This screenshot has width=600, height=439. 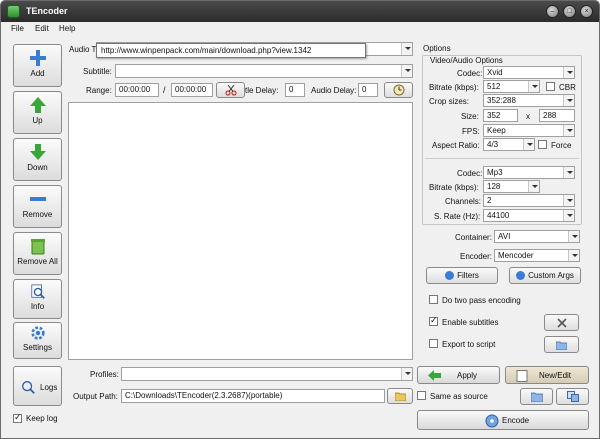 What do you see at coordinates (529, 100) in the screenshot?
I see `crop-sizes-select: 352:288` at bounding box center [529, 100].